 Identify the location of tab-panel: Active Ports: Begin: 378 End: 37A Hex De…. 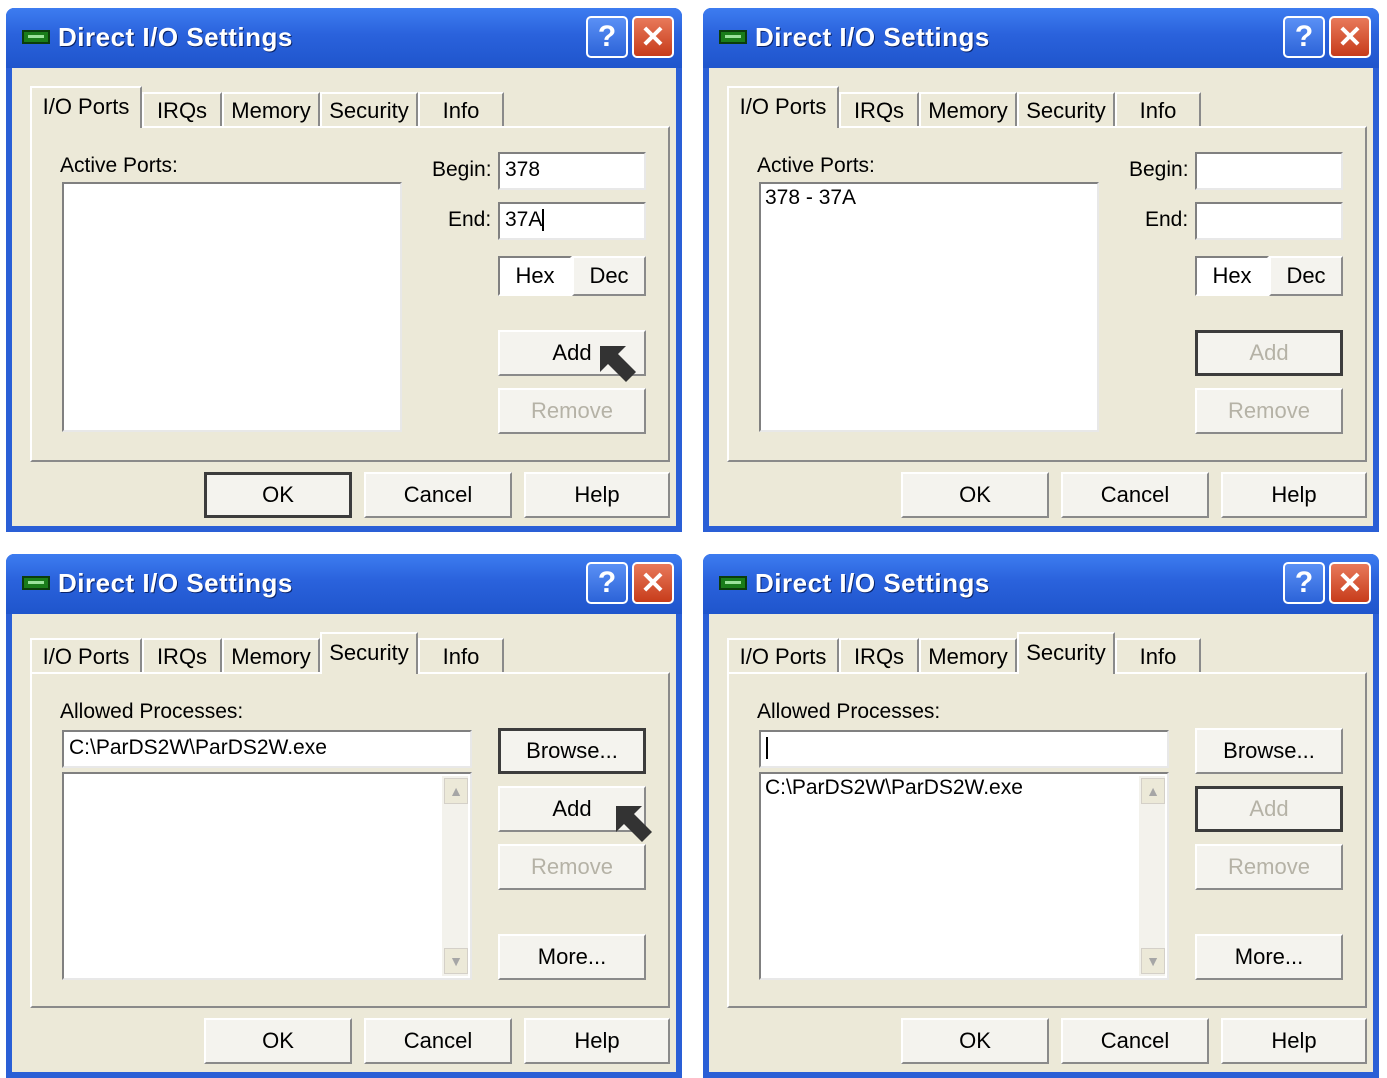
(350, 294).